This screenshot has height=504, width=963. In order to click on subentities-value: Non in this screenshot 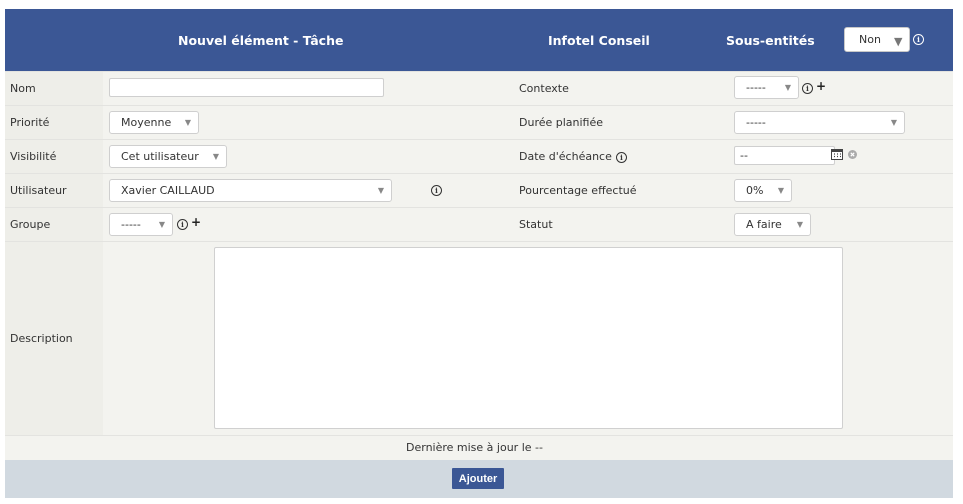, I will do `click(870, 39)`.